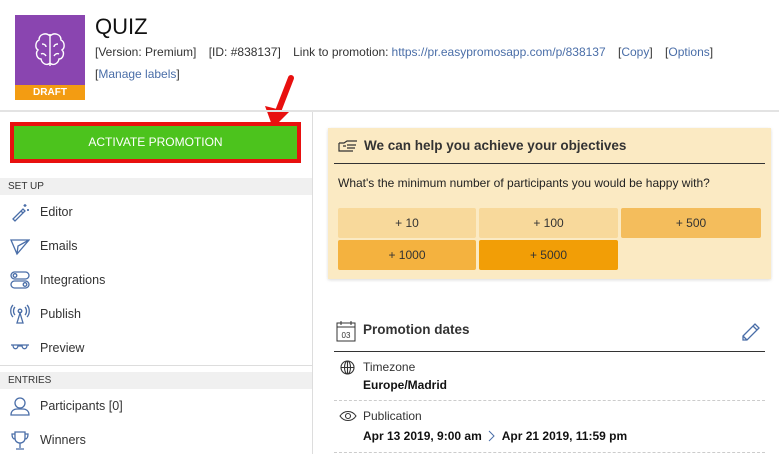 Image resolution: width=779 pixels, height=457 pixels. What do you see at coordinates (392, 416) in the screenshot?
I see `publication-label: Publication` at bounding box center [392, 416].